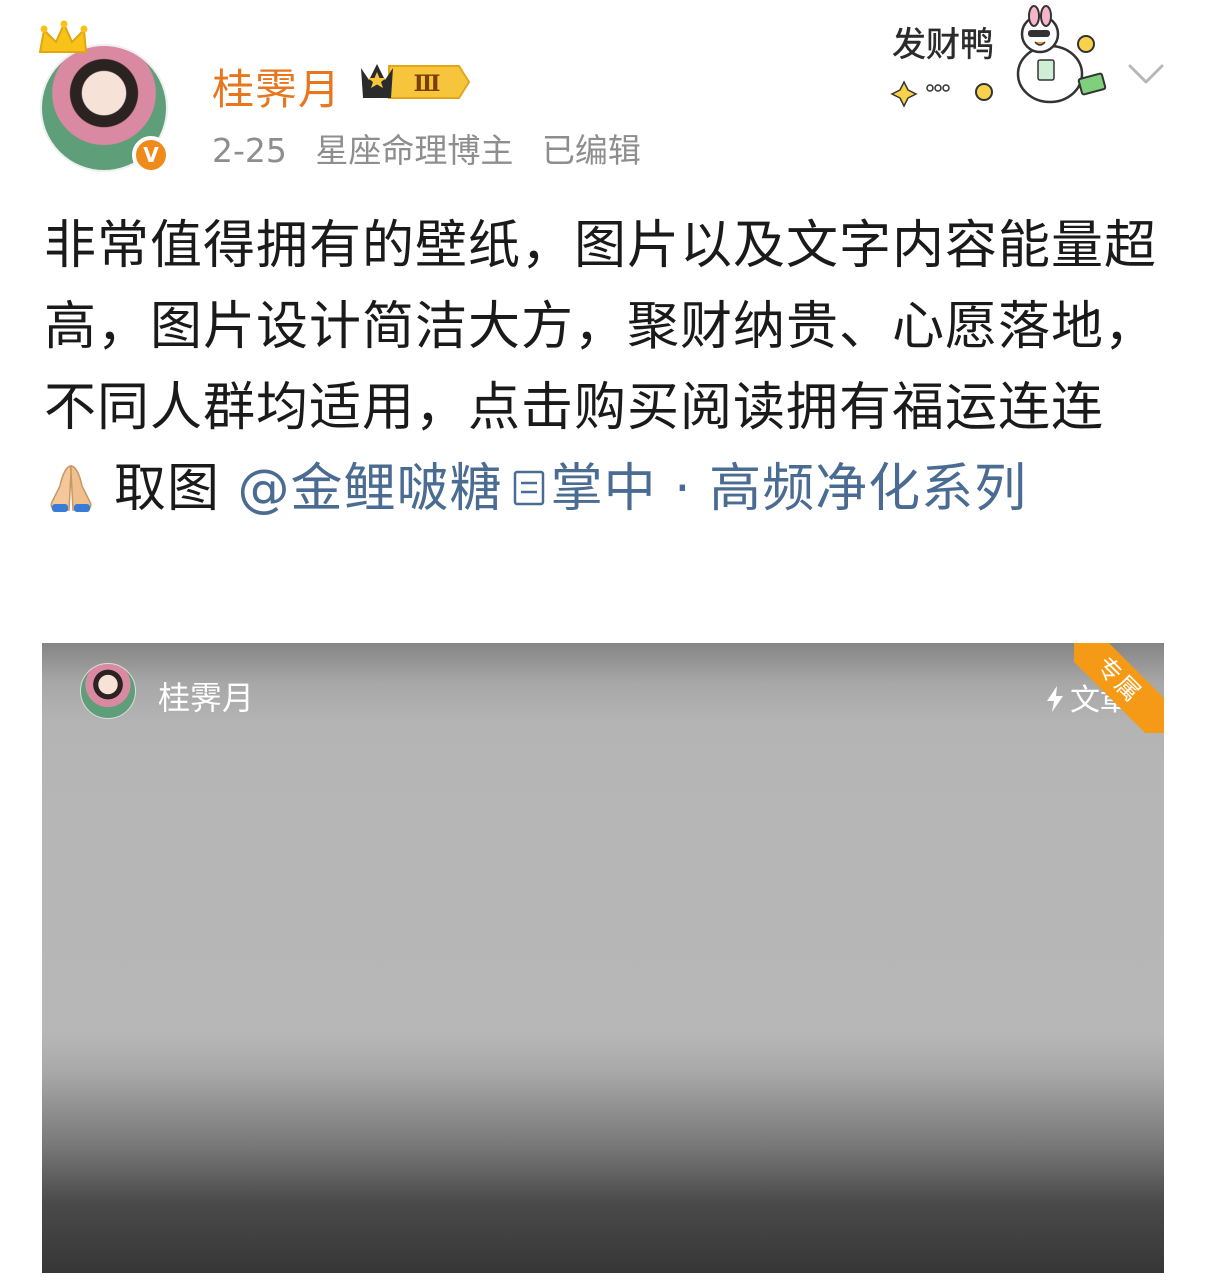 The height and width of the screenshot is (1286, 1206). Describe the element at coordinates (71, 488) in the screenshot. I see `folded-hands-emoji` at that location.